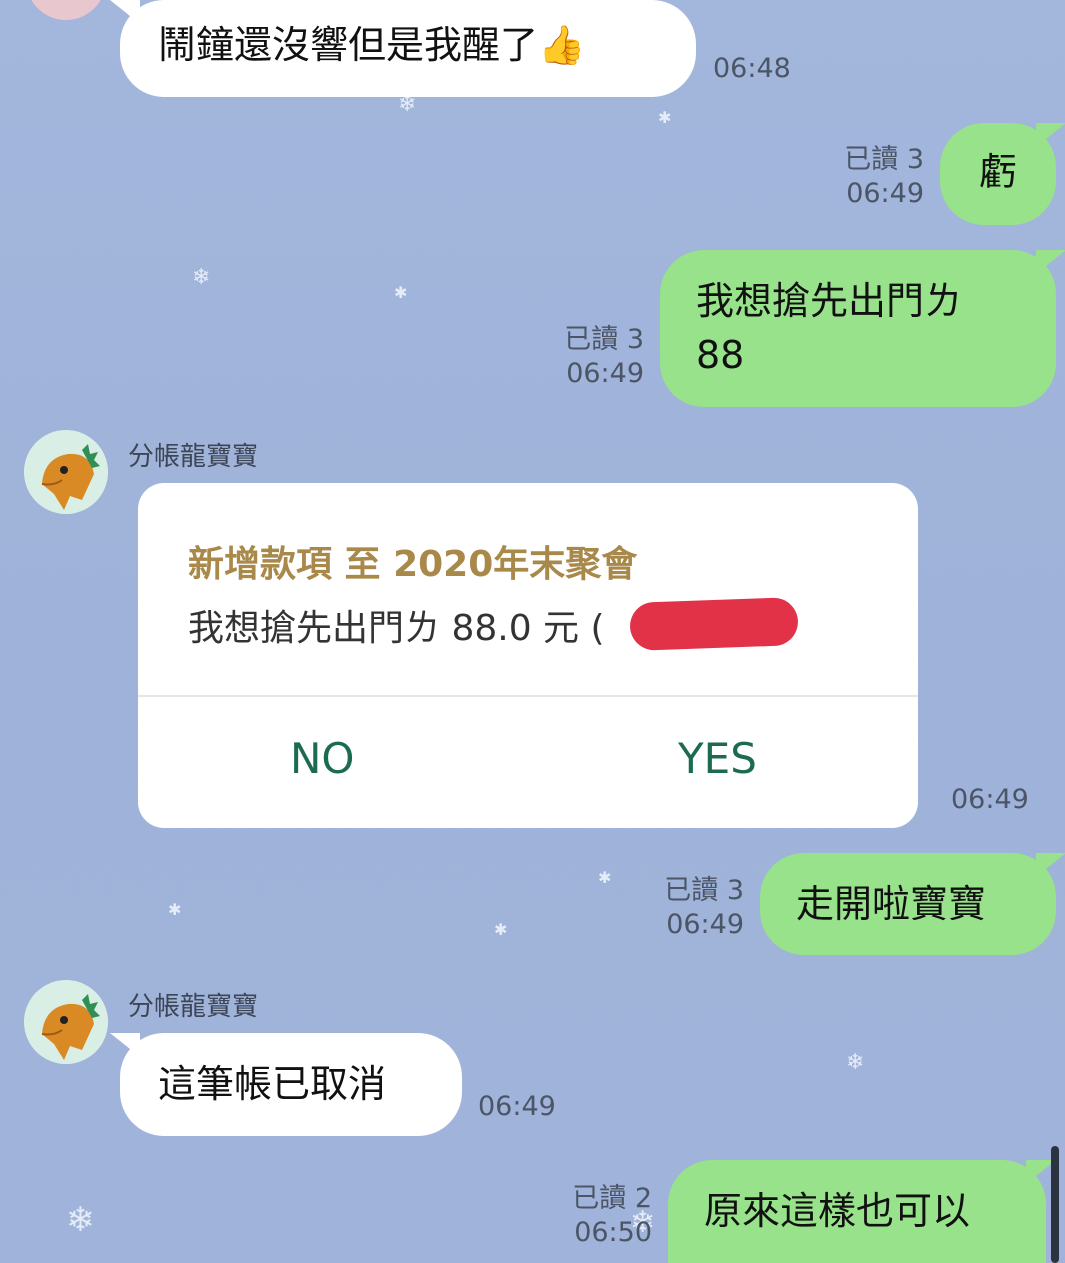  What do you see at coordinates (997, 172) in the screenshot?
I see `message-text: 虧` at bounding box center [997, 172].